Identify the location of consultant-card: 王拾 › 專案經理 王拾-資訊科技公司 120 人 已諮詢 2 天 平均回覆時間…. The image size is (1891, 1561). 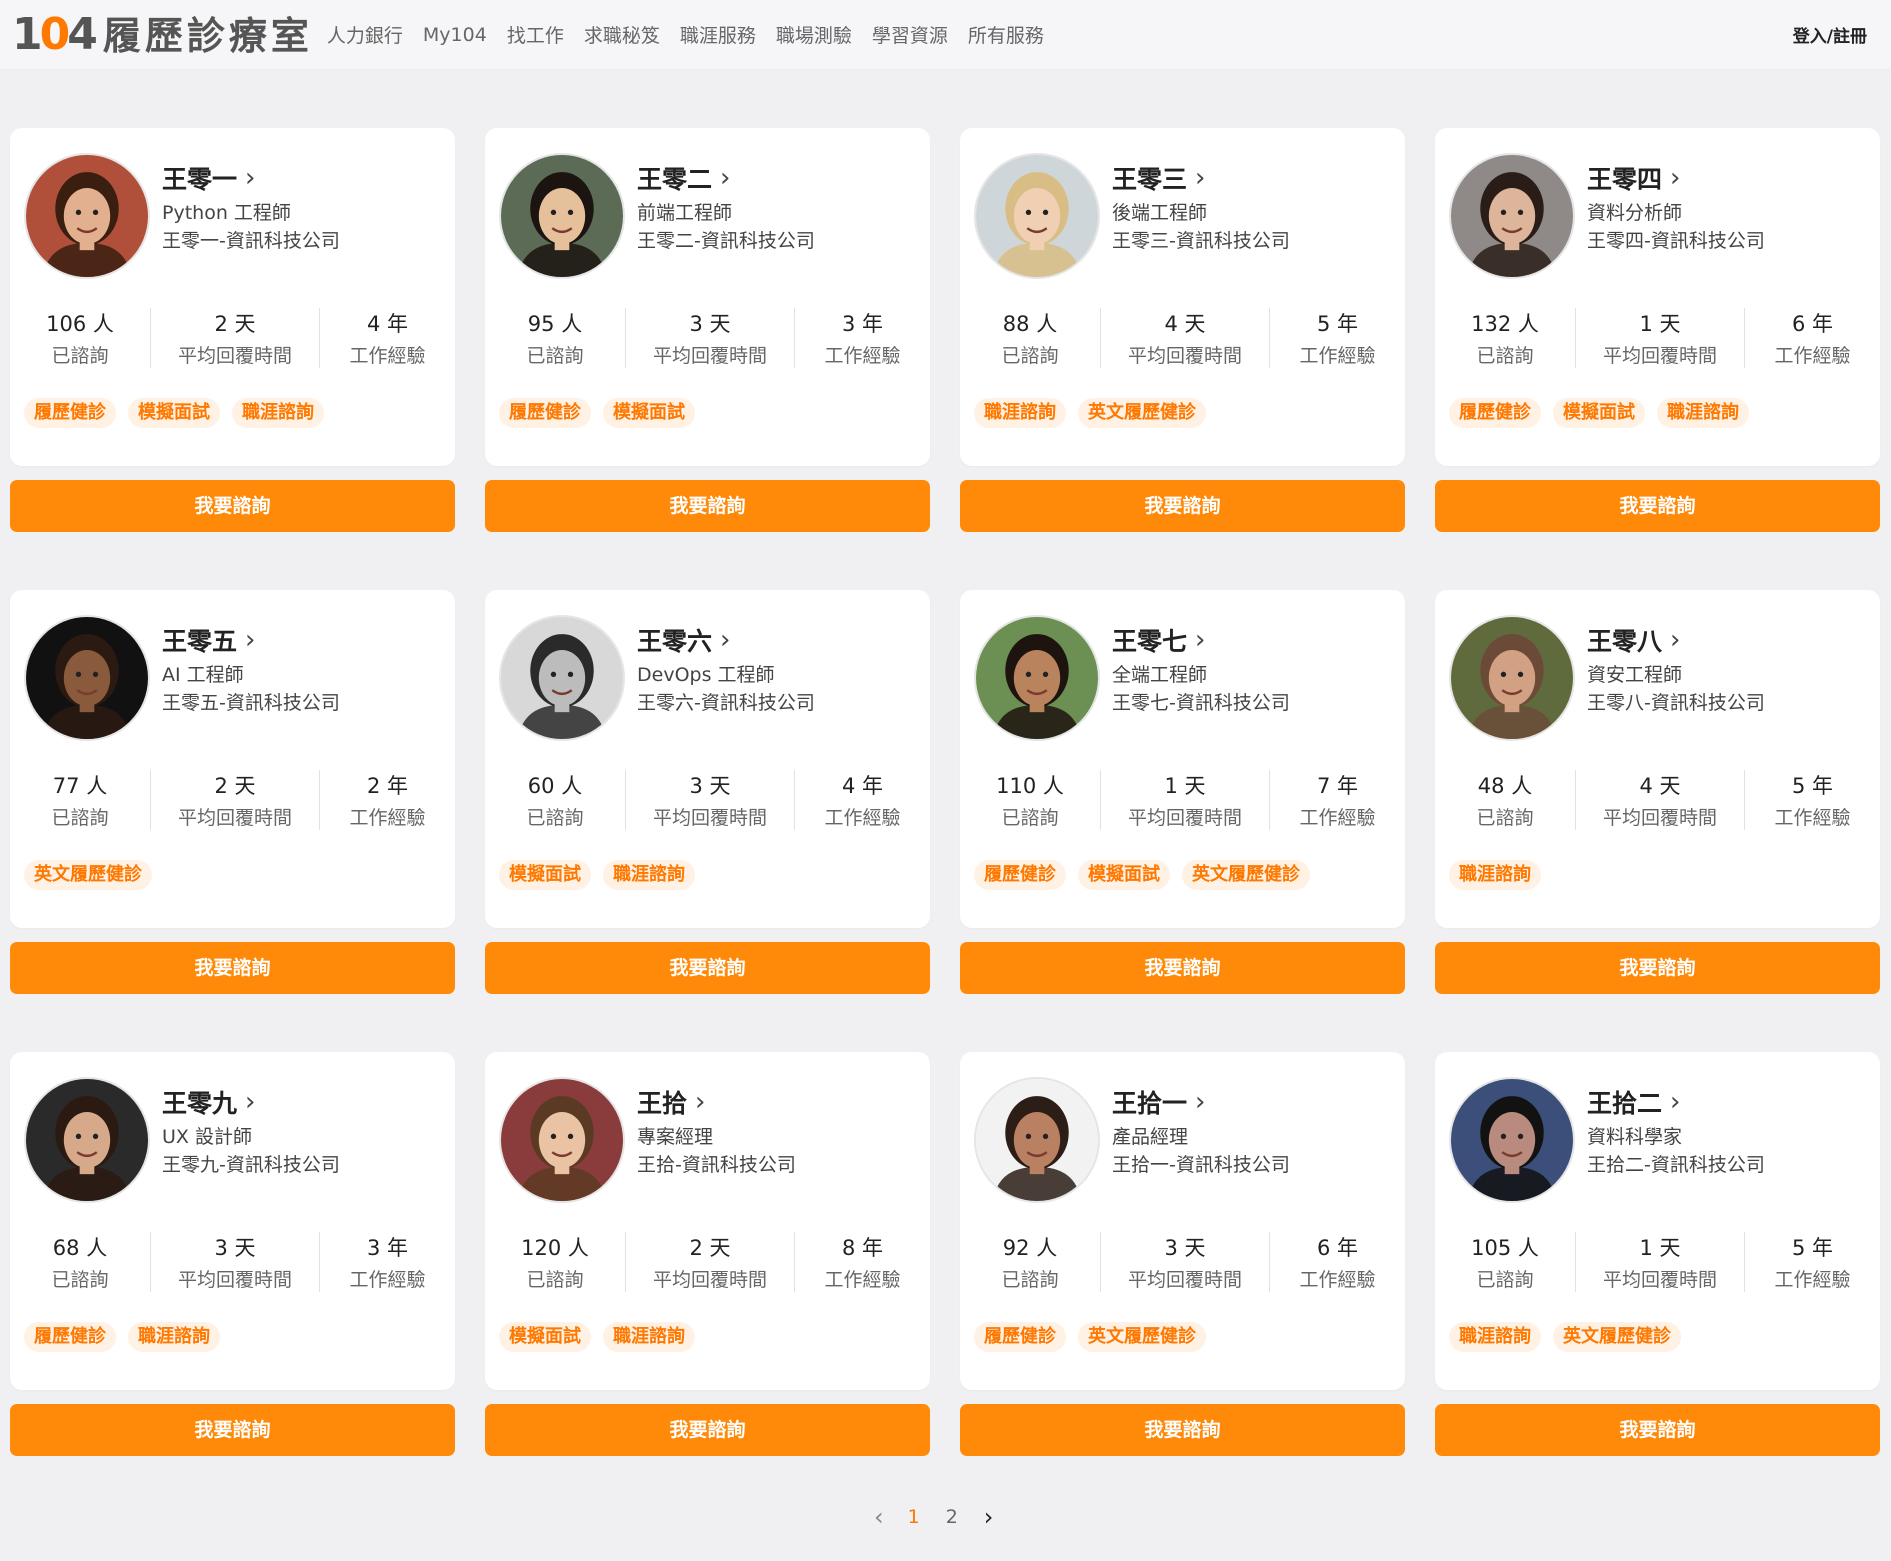
(707, 1221).